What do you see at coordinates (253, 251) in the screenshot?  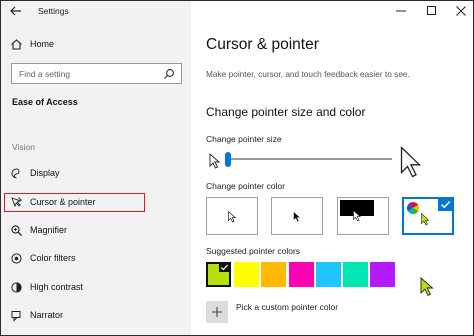 I see `suggested-colors-label: Suggested pointer colors` at bounding box center [253, 251].